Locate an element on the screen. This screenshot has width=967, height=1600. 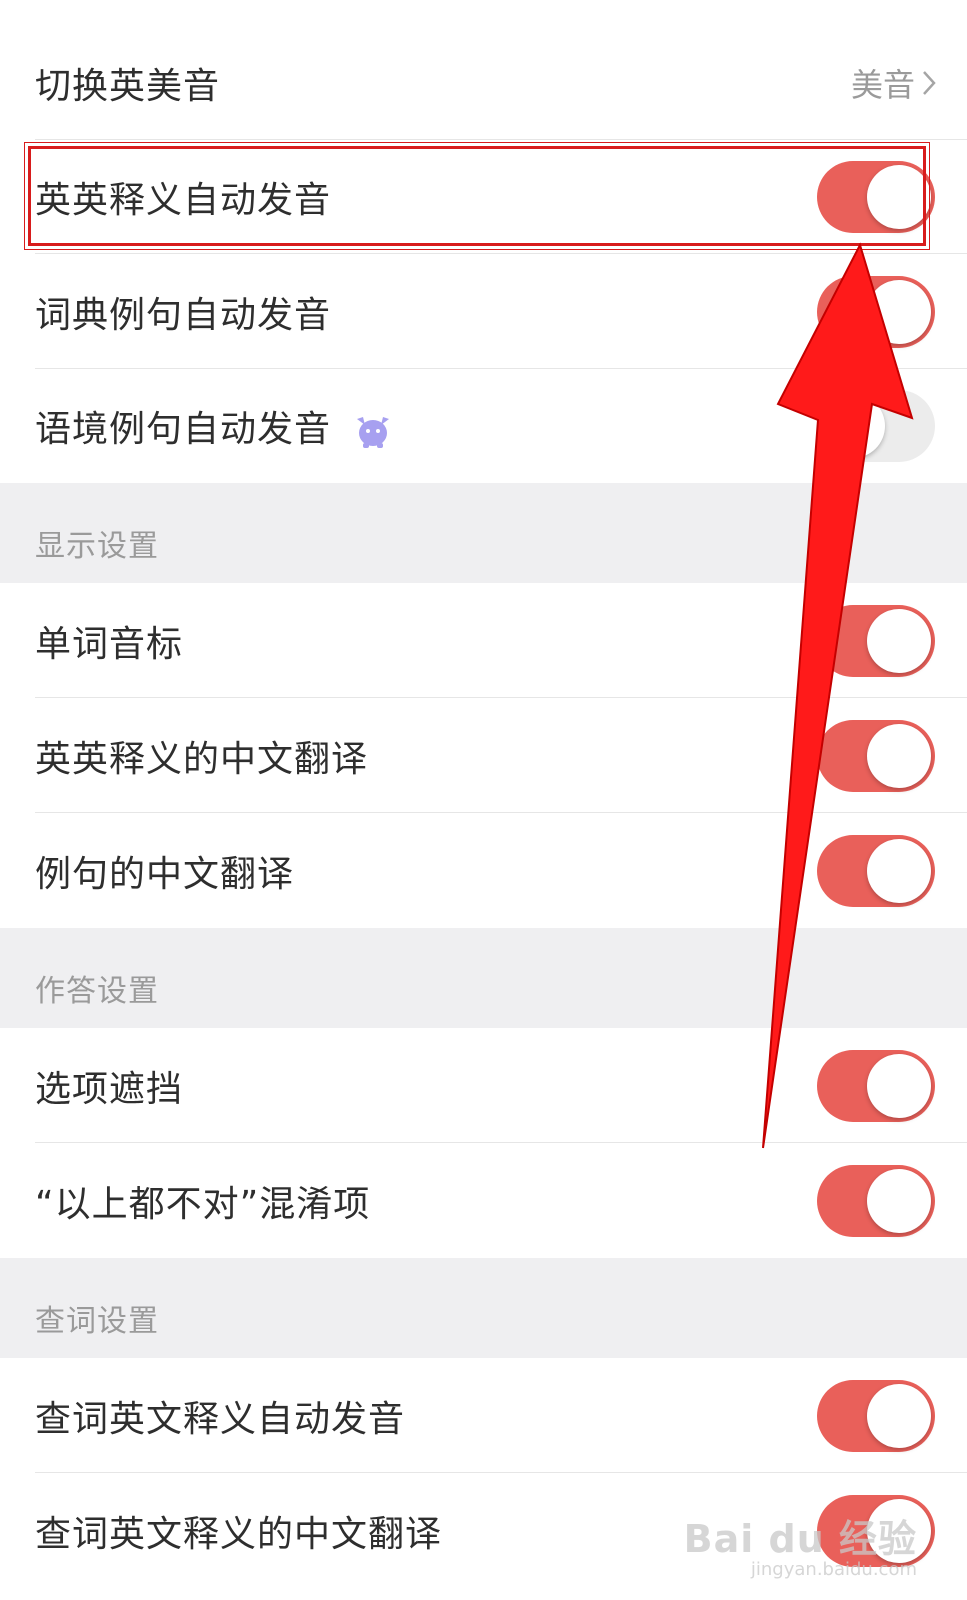
en-def-auto-pronounce-toggle is located at coordinates (876, 197).